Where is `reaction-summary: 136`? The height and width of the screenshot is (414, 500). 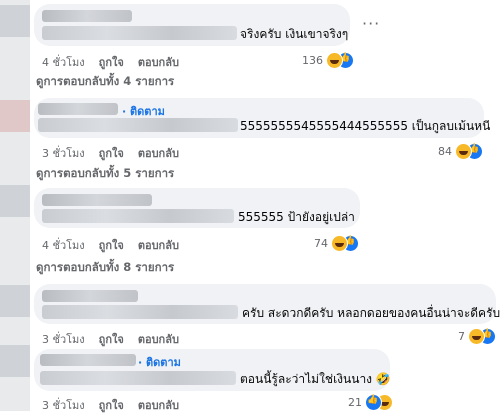 reaction-summary: 136 is located at coordinates (328, 60).